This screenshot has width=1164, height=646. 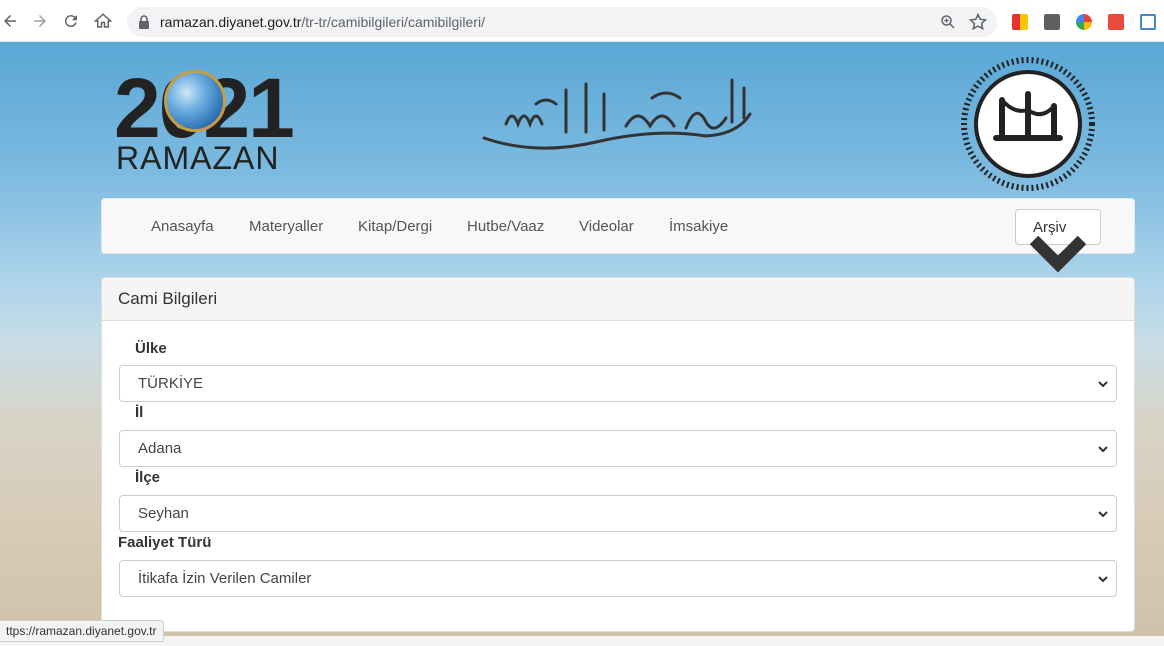 What do you see at coordinates (148, 477) in the screenshot?
I see `district-label: İlçe` at bounding box center [148, 477].